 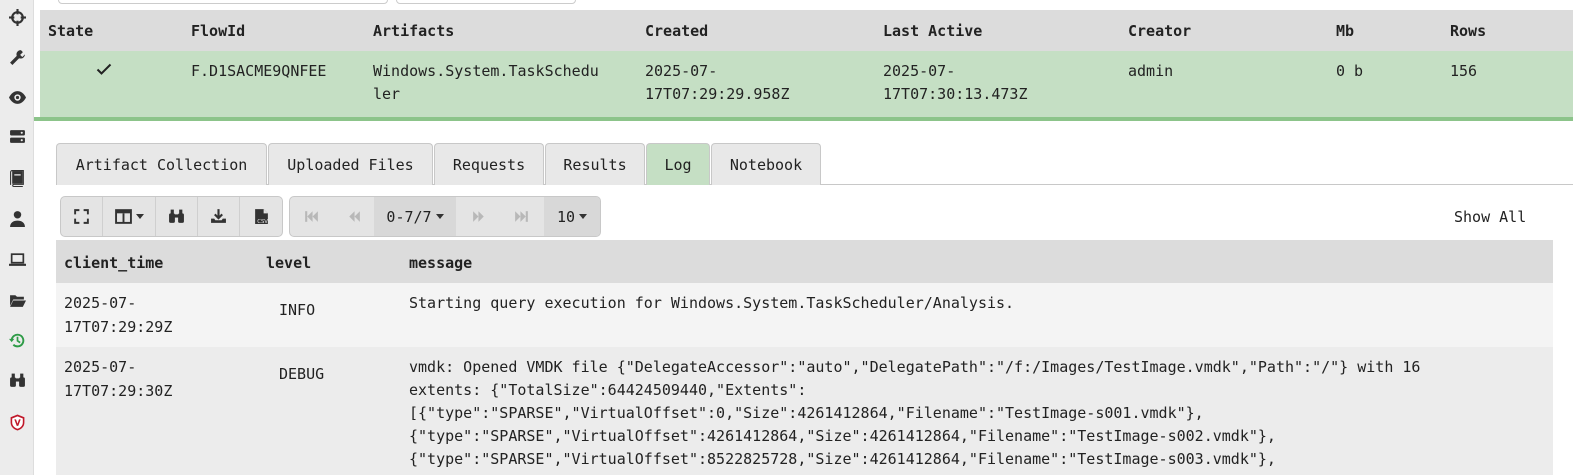 What do you see at coordinates (1345, 31) in the screenshot?
I see `header-mb: Mb` at bounding box center [1345, 31].